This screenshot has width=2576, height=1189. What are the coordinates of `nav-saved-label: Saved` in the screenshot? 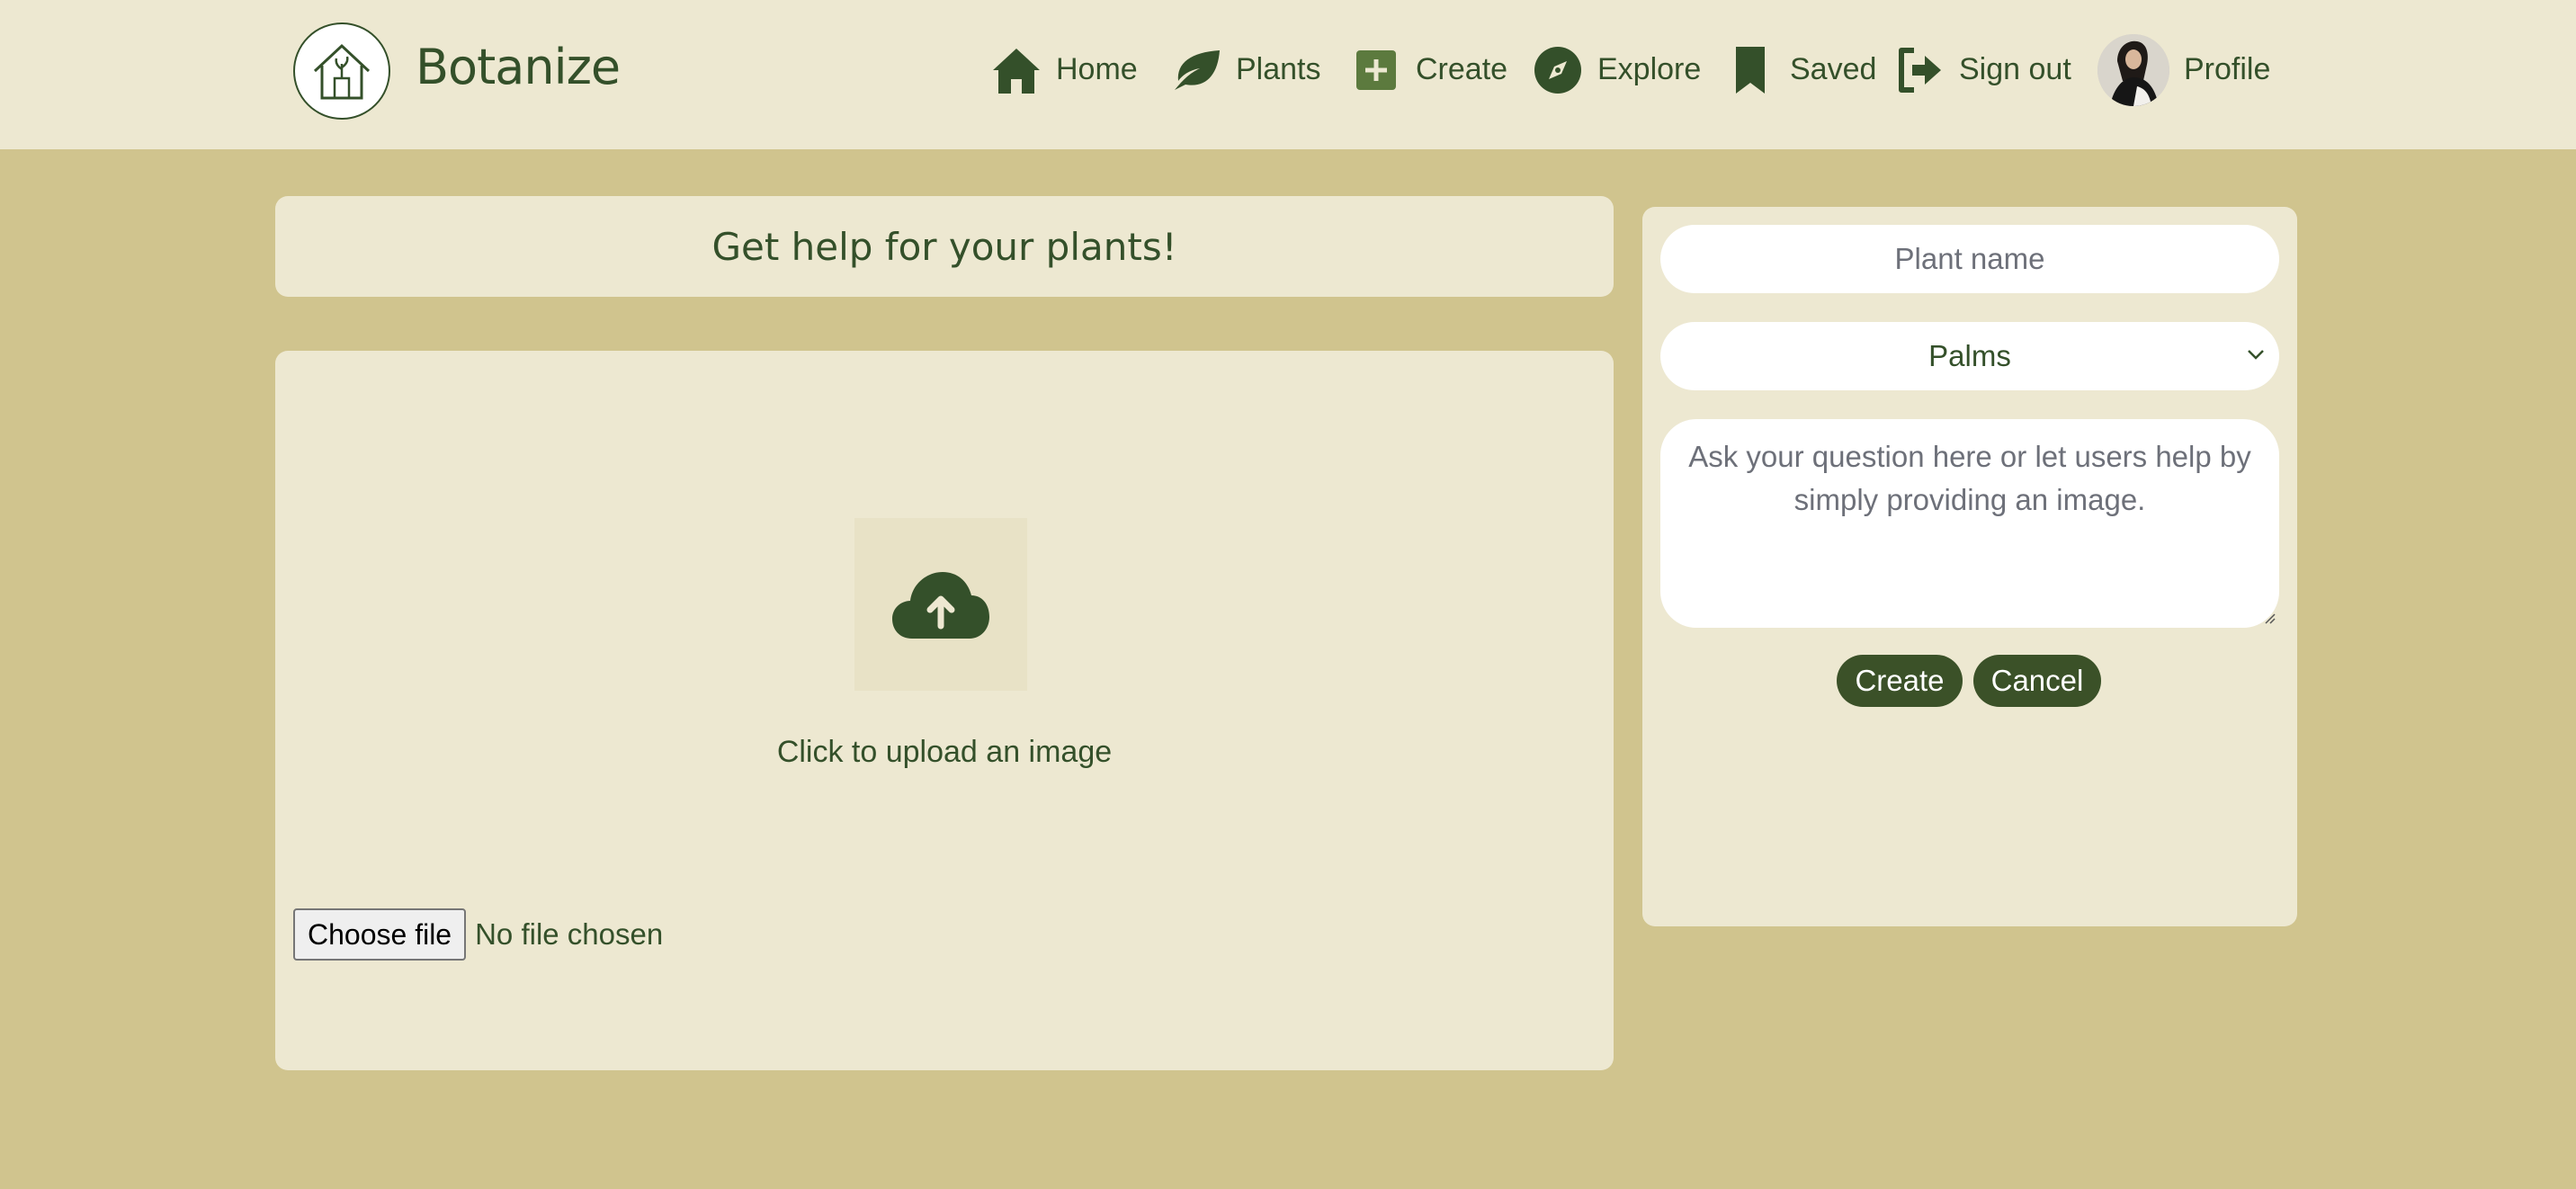 It's located at (1833, 69).